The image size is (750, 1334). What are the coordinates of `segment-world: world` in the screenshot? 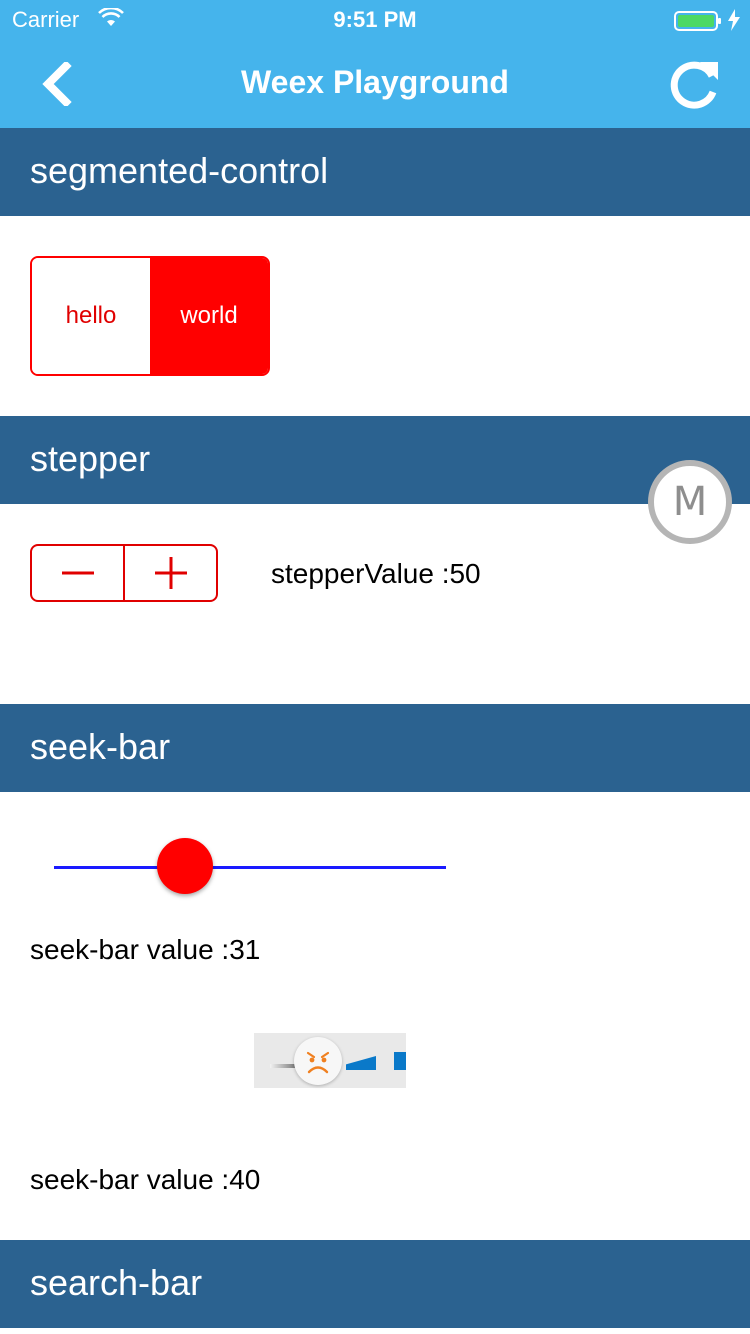 It's located at (209, 316).